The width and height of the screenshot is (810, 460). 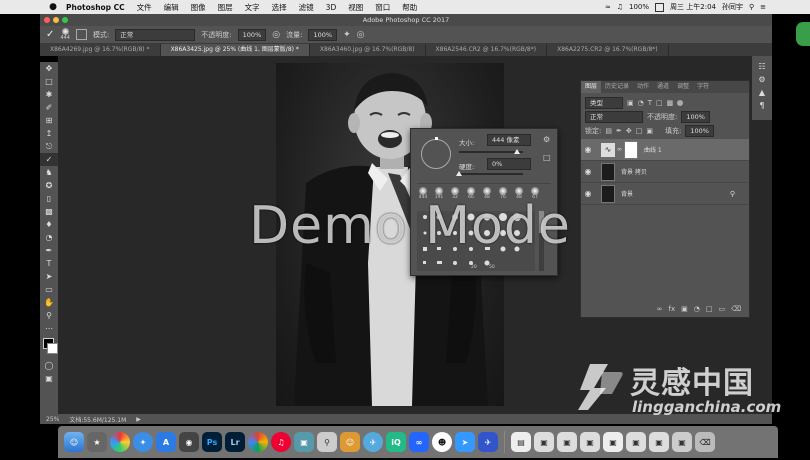 I want to click on netease-music-icon: ♫, so click(x=281, y=442).